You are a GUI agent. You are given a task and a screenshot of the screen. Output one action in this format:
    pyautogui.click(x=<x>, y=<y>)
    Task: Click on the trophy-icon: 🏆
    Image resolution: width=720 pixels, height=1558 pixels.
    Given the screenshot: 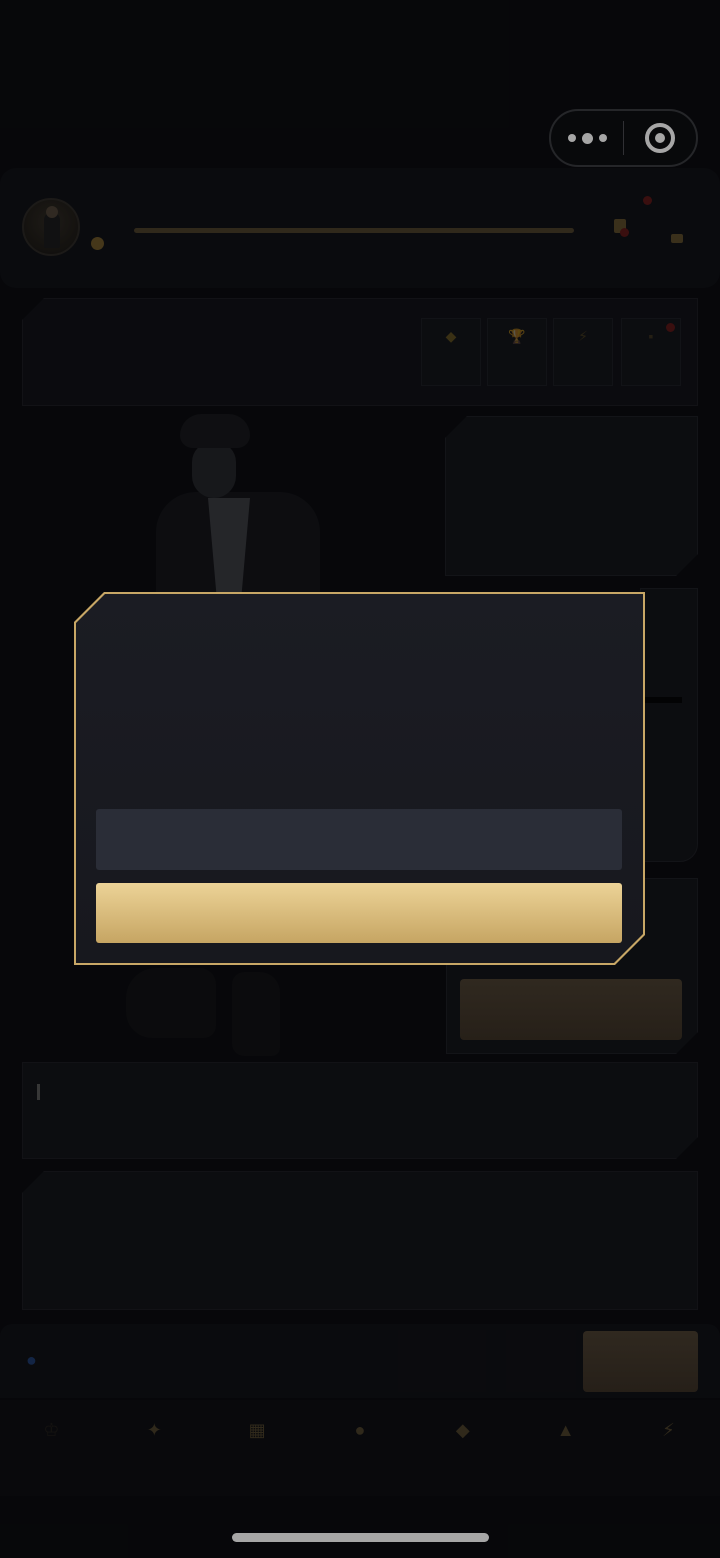 What is the action you would take?
    pyautogui.click(x=517, y=336)
    